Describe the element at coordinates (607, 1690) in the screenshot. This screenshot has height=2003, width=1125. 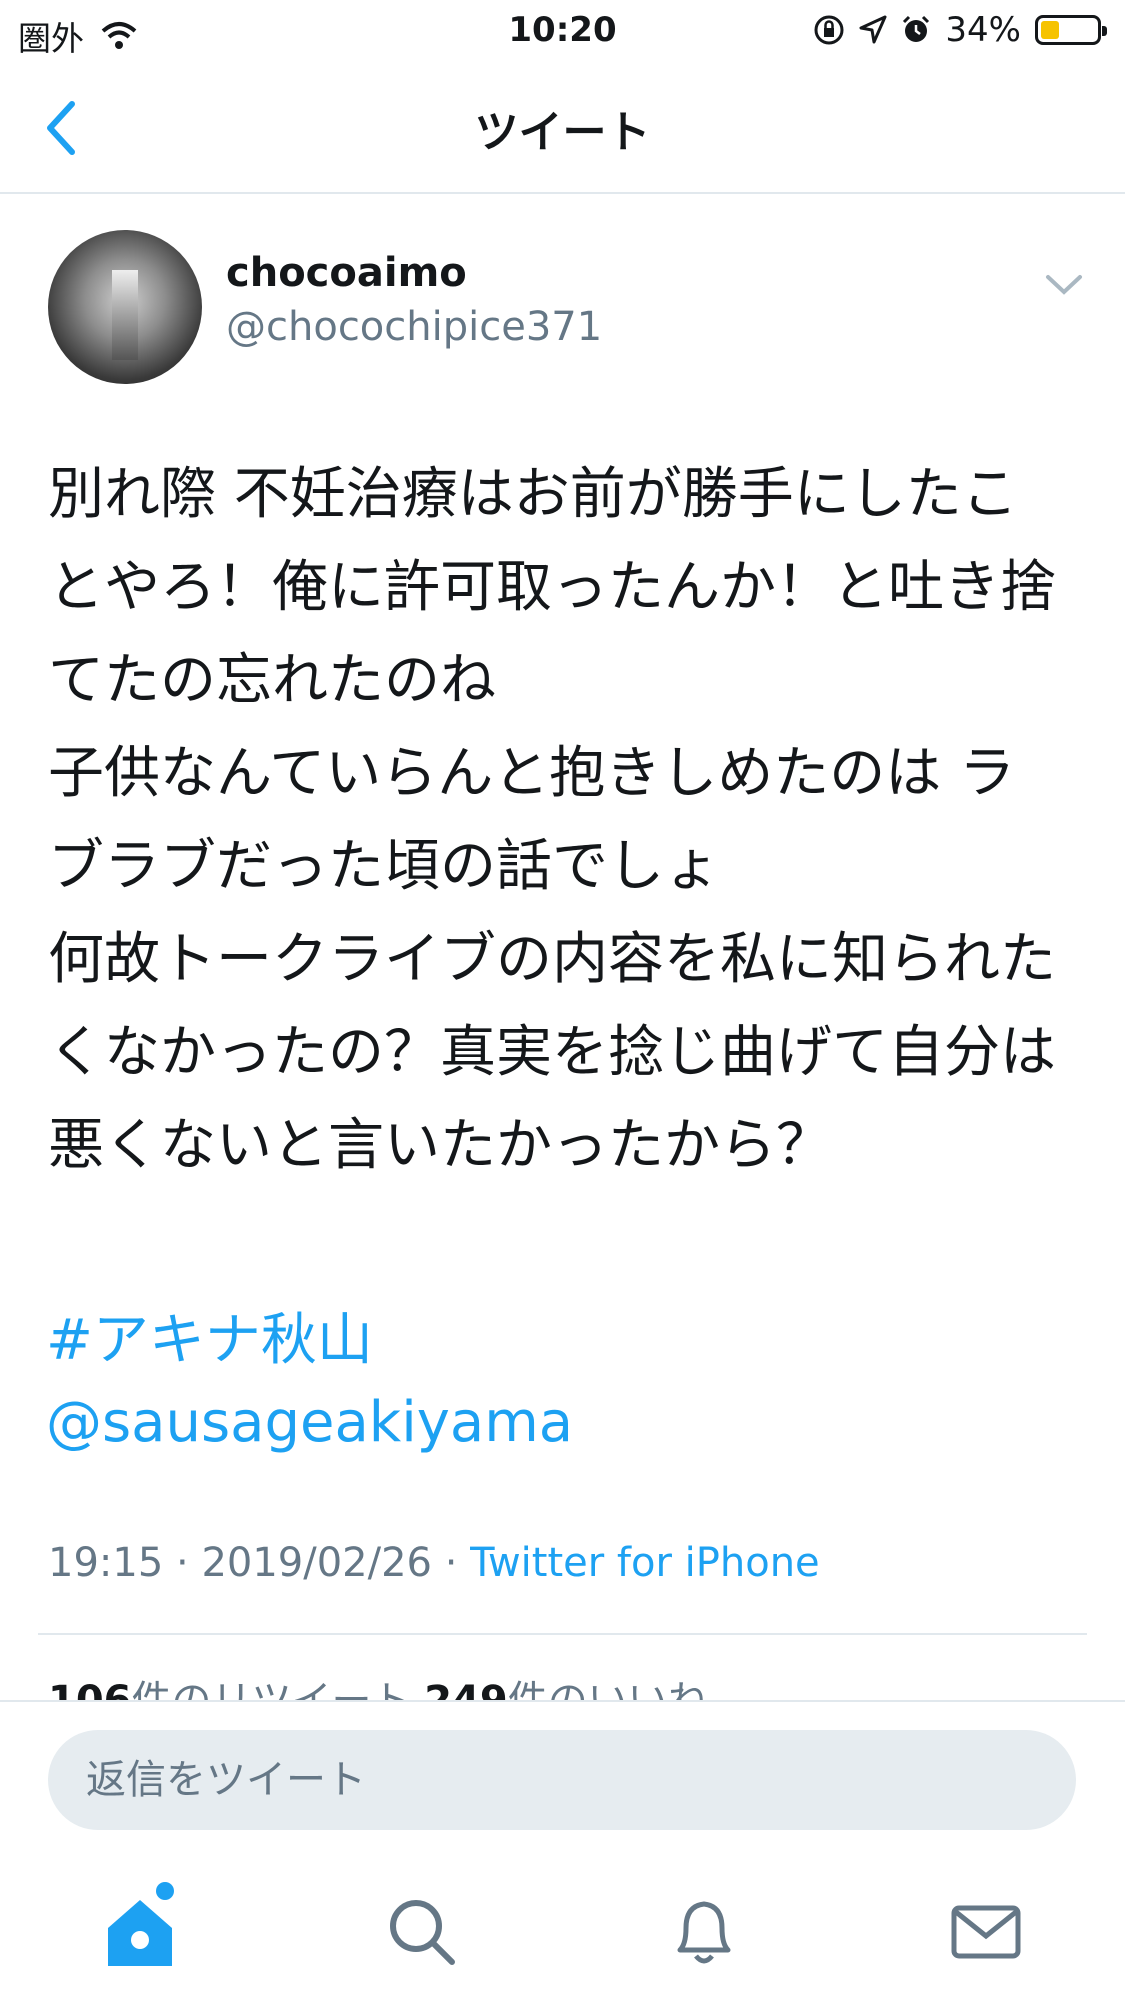
I see `like-label: 件のいいね` at that location.